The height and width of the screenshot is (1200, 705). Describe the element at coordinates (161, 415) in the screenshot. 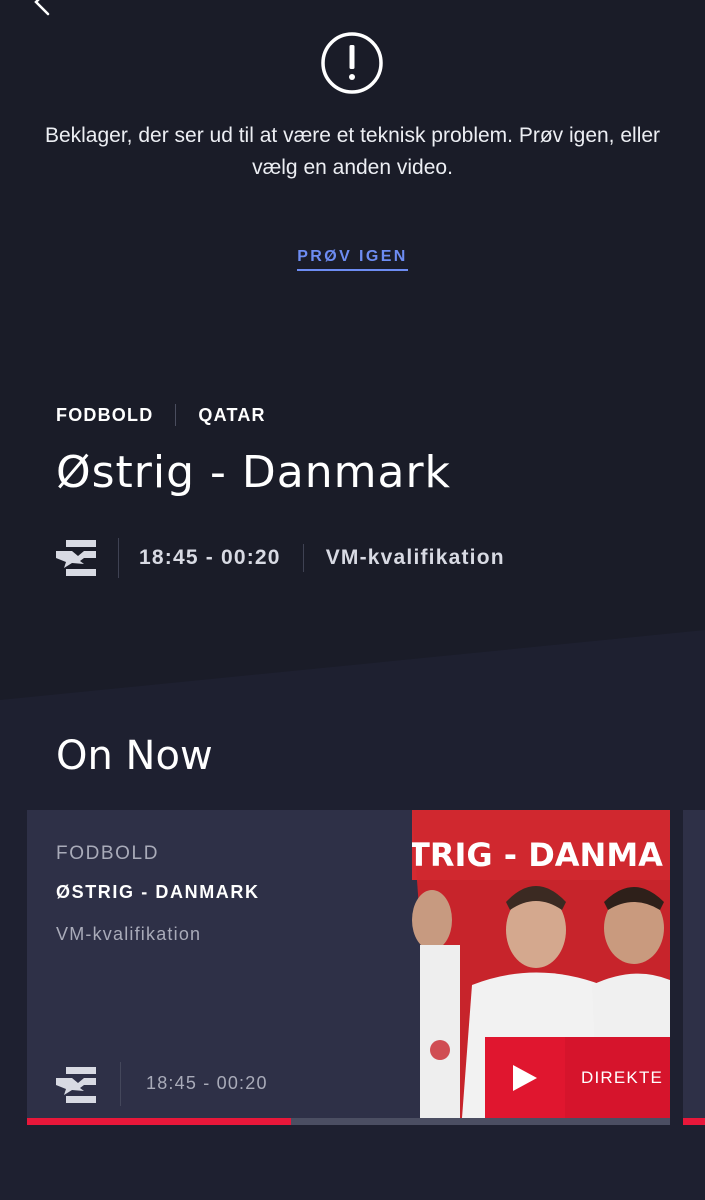

I see `event-meta: FODBOLD QATAR` at that location.